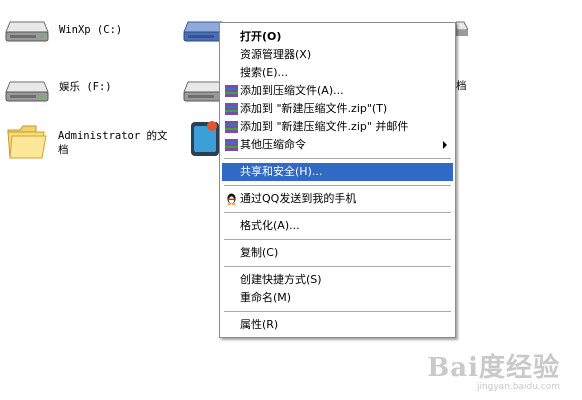  I want to click on app-icon, so click(205, 138).